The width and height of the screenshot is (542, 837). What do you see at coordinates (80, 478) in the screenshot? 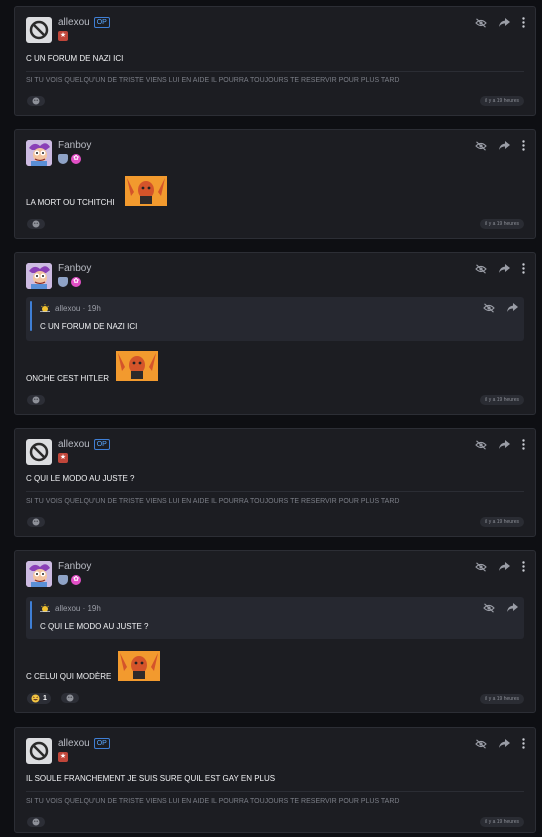
I see `post-content: C QUI LE MODO AU JUSTE ?` at bounding box center [80, 478].